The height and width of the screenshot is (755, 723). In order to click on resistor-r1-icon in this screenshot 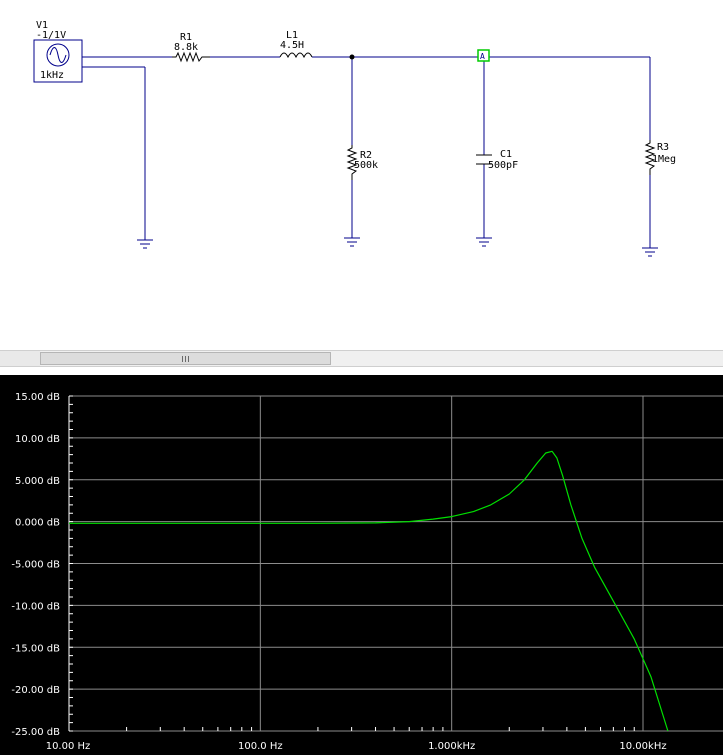, I will do `click(191, 57)`.